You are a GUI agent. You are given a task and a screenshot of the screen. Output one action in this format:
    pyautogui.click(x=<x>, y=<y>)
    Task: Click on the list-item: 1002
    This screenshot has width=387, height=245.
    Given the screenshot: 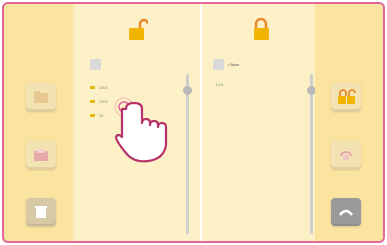 What is the action you would take?
    pyautogui.click(x=99, y=101)
    